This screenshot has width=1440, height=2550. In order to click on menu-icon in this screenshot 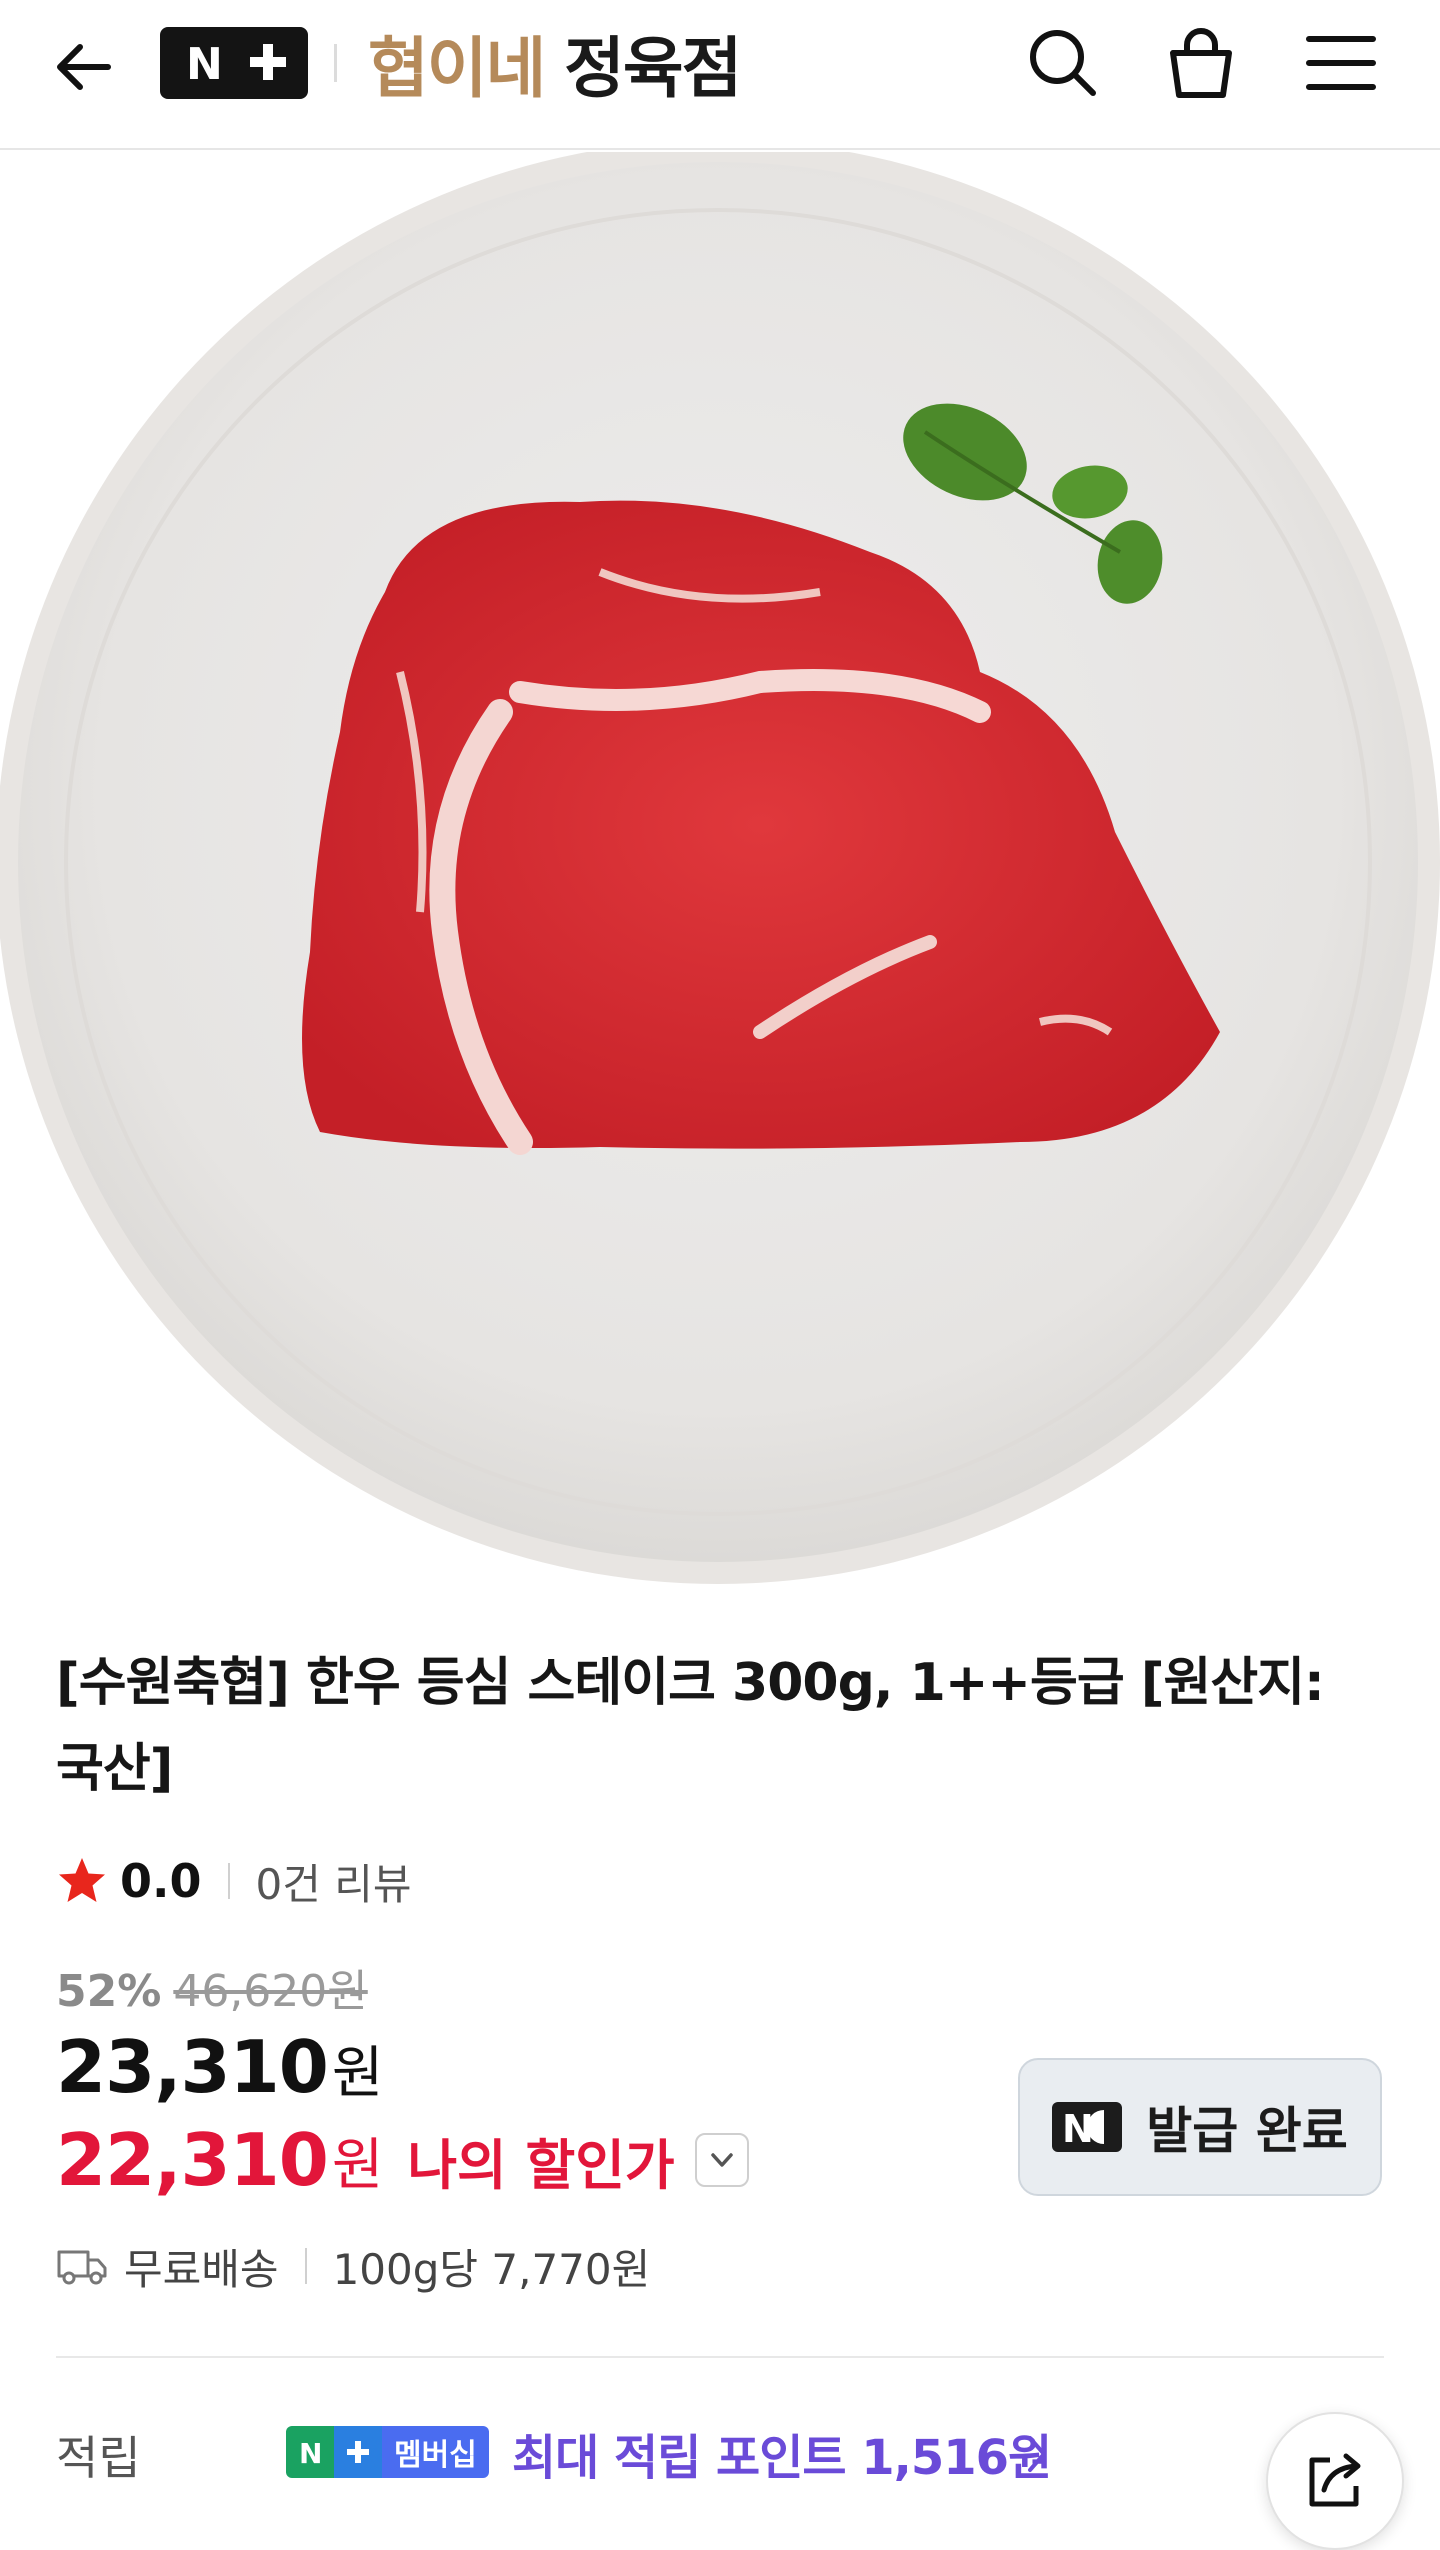, I will do `click(1341, 63)`.